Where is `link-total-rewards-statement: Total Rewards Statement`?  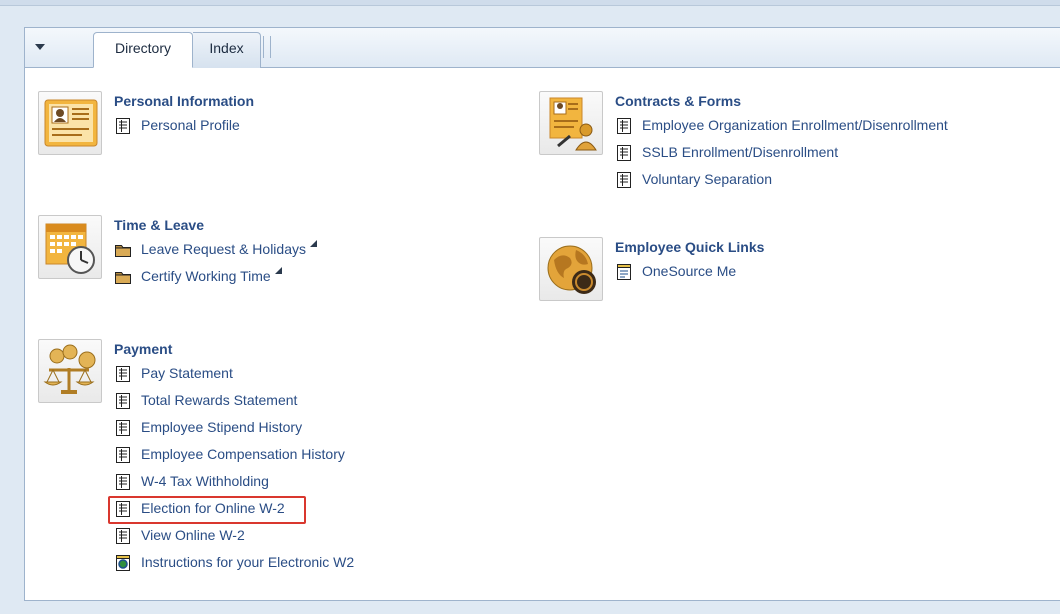 link-total-rewards-statement: Total Rewards Statement is located at coordinates (234, 404).